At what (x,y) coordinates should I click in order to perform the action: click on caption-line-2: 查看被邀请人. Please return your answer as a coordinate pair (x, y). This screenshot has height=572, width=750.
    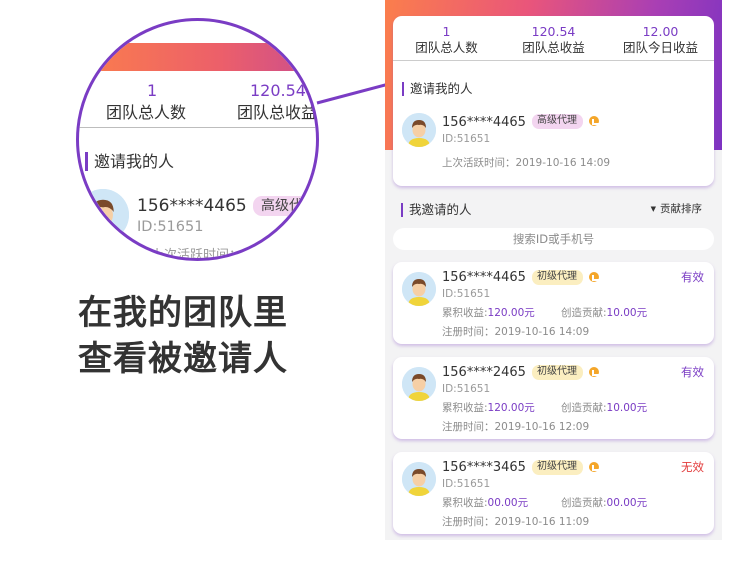
    Looking at the image, I should click on (183, 359).